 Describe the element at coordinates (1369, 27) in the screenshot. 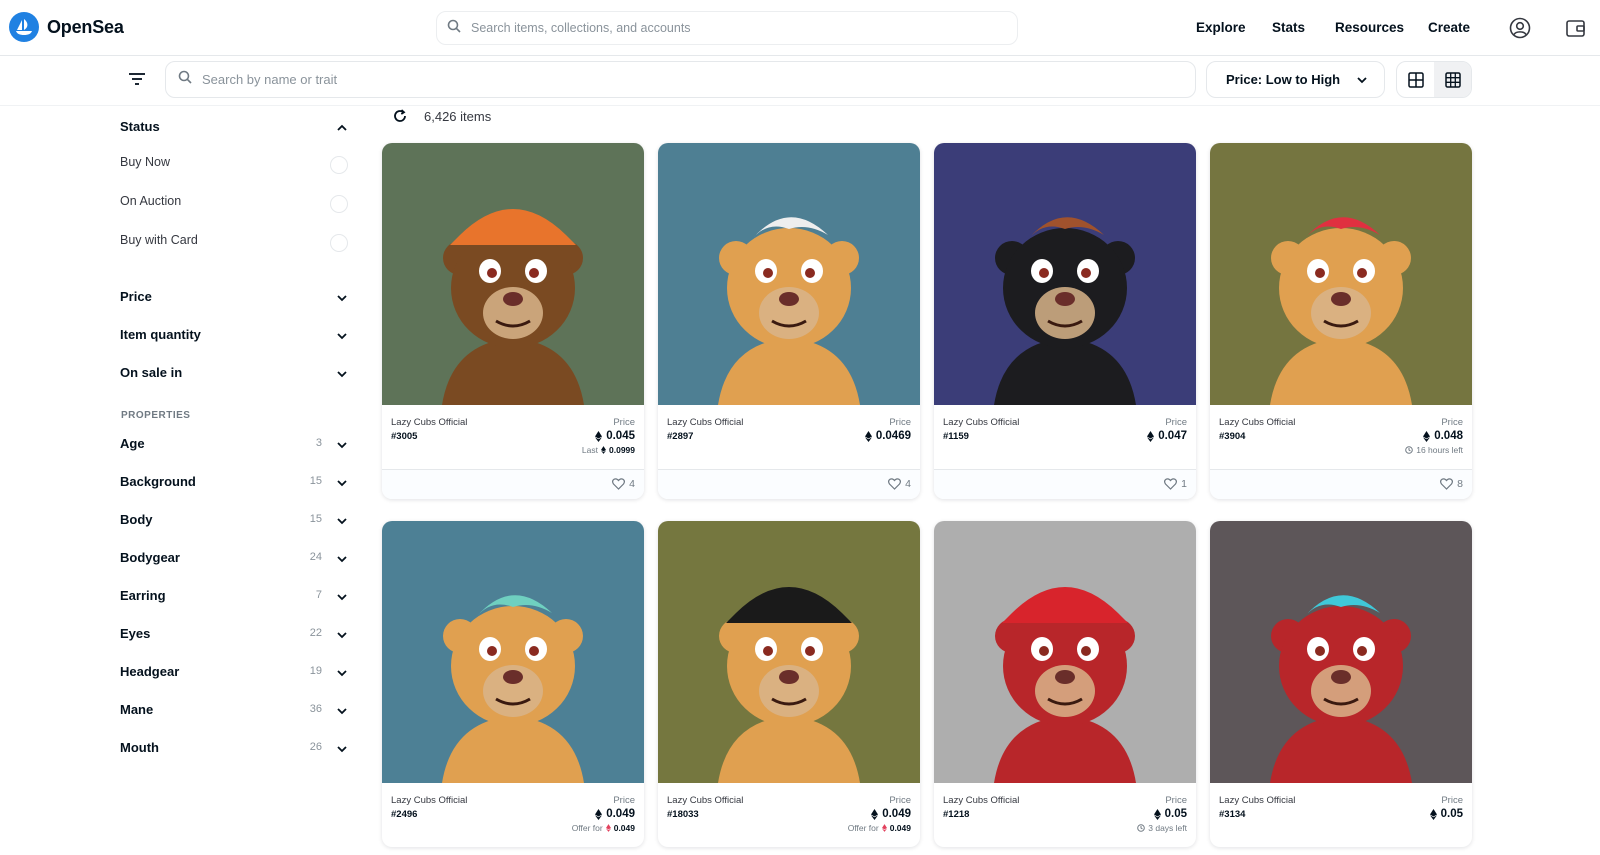

I see `nav-resources-link: Resources` at that location.